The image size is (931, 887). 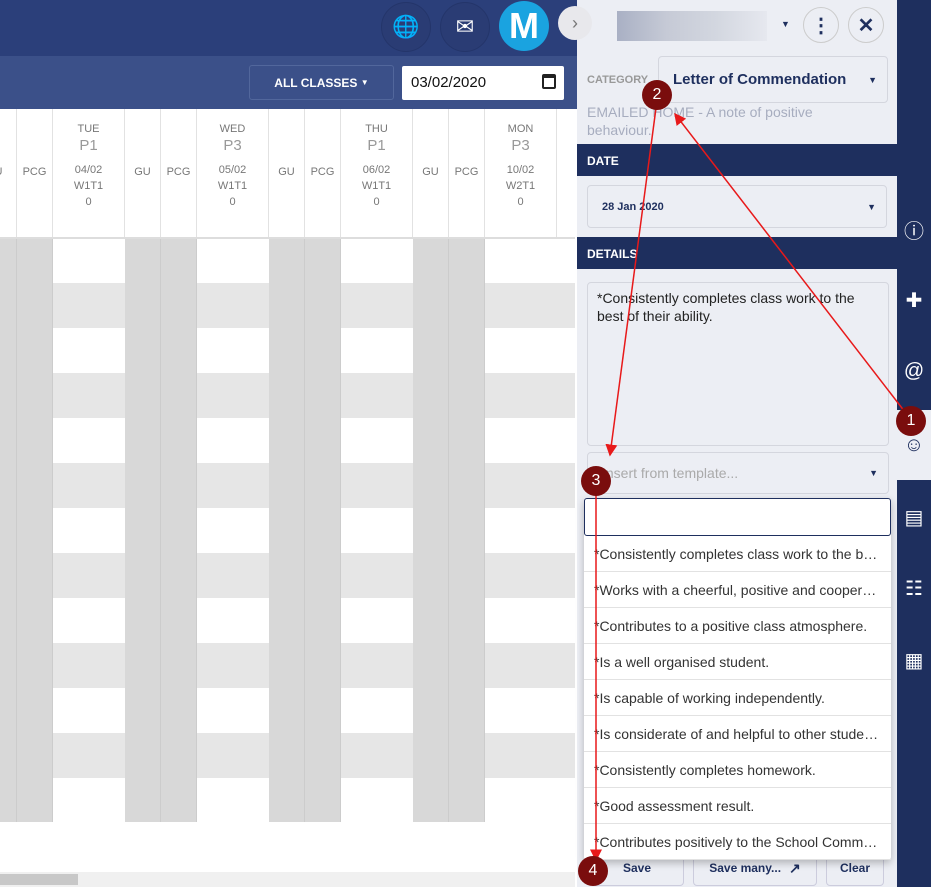 I want to click on all-classes-dropdown: ALL CLASSES ▼, so click(x=321, y=82).